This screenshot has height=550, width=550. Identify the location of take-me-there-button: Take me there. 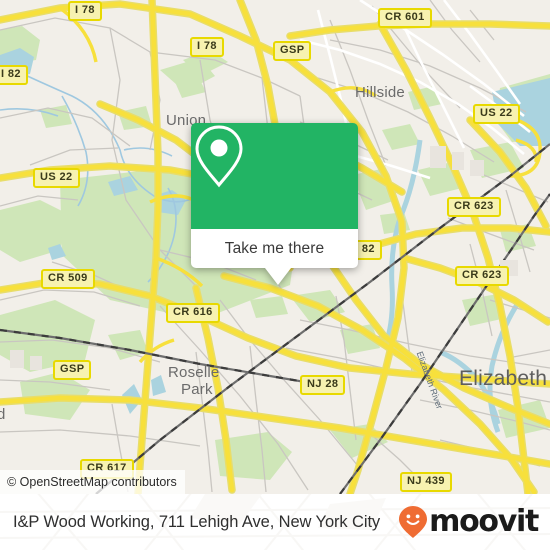
(274, 248).